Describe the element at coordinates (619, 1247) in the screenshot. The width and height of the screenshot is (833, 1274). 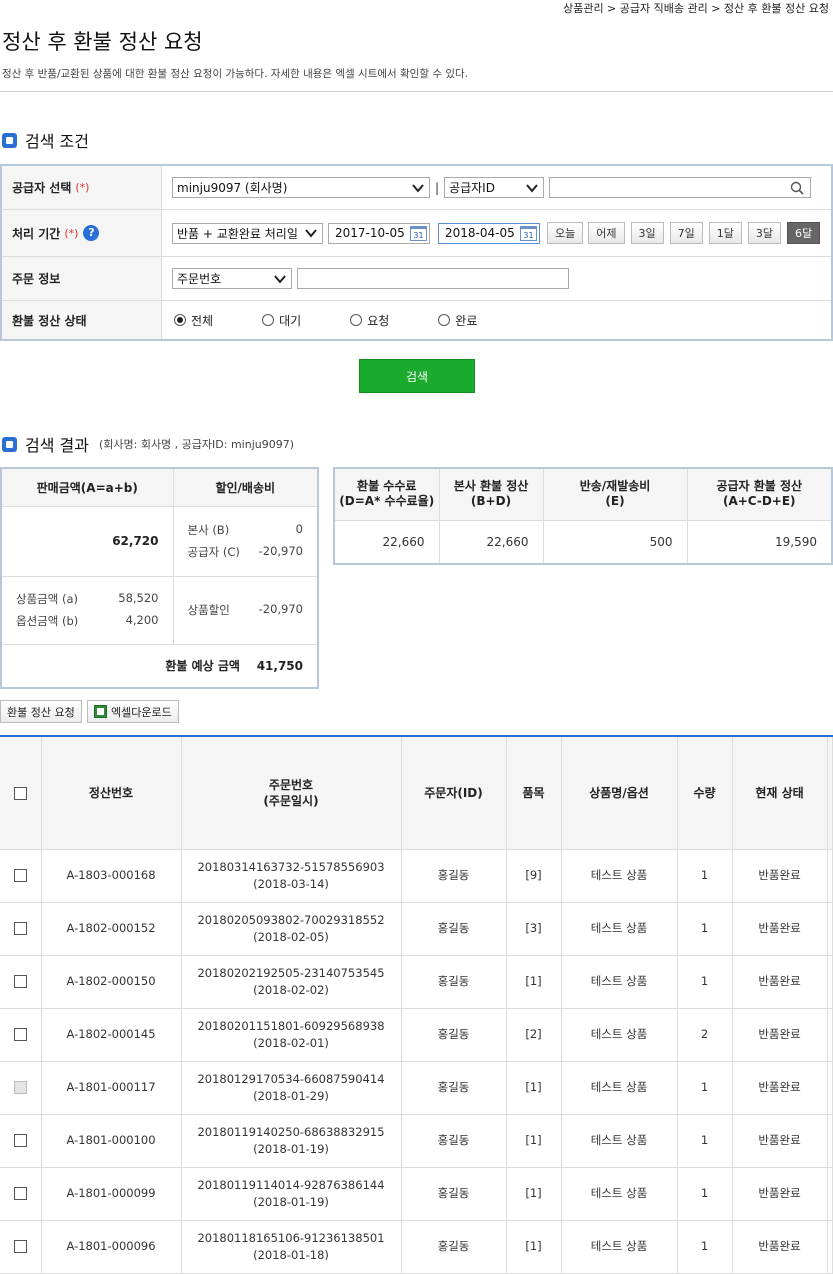
I see `product-name: 테스트 상품` at that location.